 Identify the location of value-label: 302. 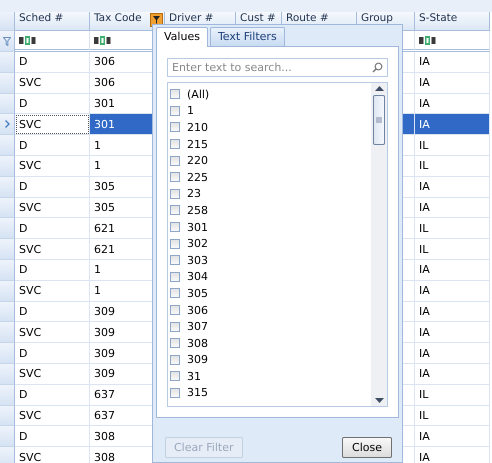
(197, 243).